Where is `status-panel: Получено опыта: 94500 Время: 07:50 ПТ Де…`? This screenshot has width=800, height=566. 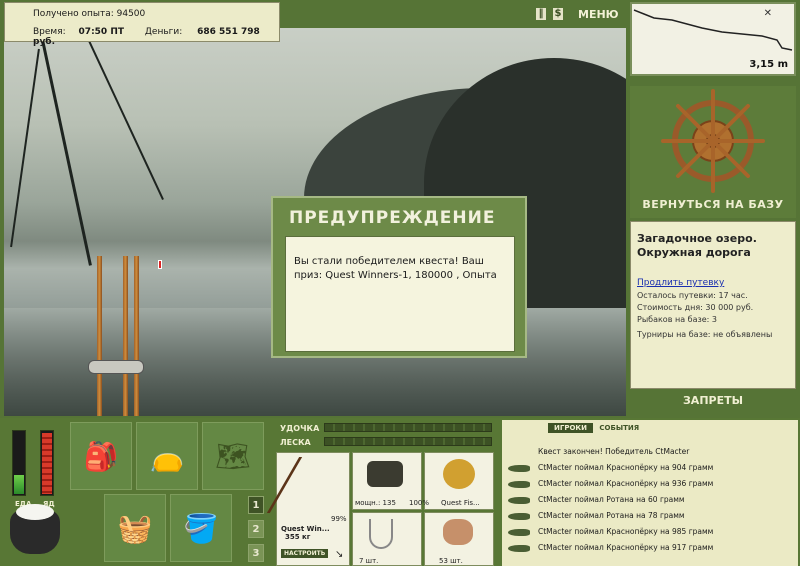 status-panel: Получено опыта: 94500 Время: 07:50 ПТ Де… is located at coordinates (142, 24).